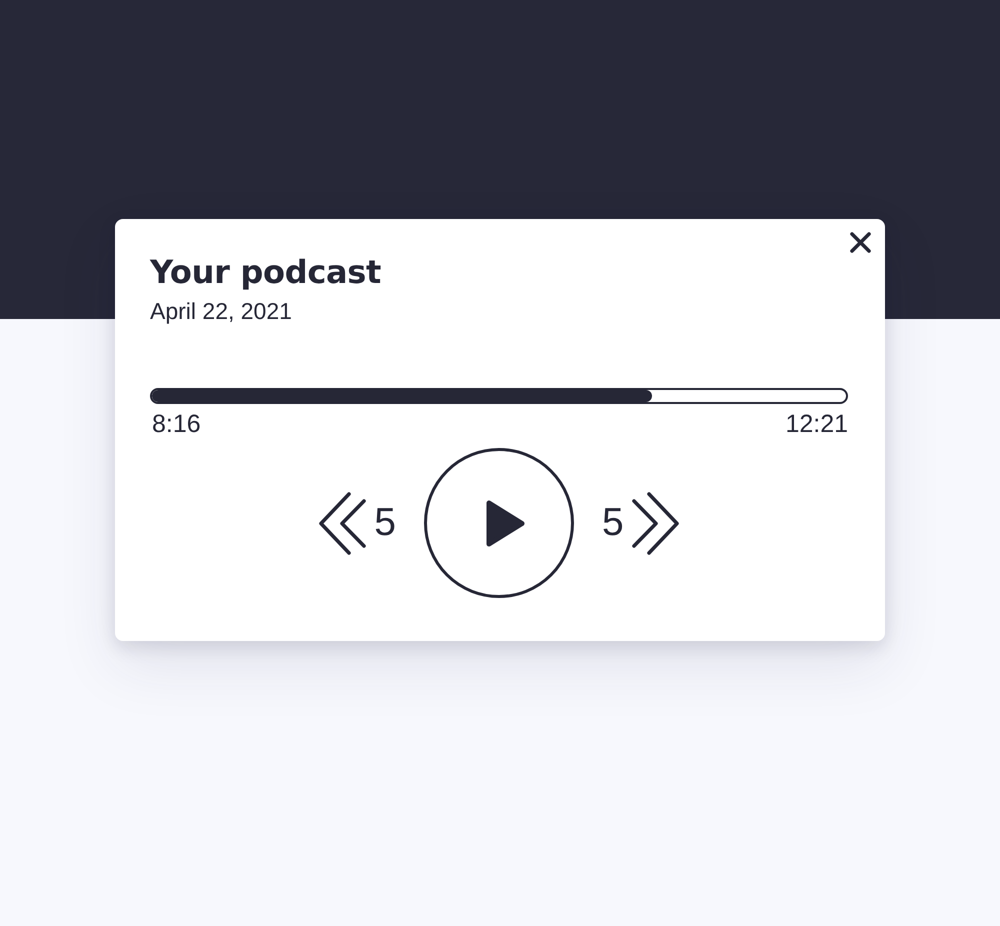  I want to click on progress-track, so click(499, 396).